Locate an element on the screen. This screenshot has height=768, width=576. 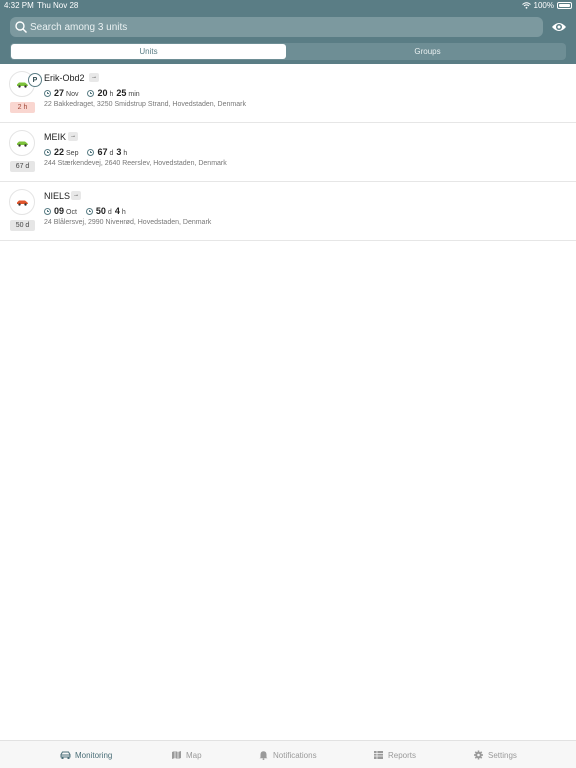
status-bar: 4:32 PM Thu Nov 28 100% is located at coordinates (288, 6).